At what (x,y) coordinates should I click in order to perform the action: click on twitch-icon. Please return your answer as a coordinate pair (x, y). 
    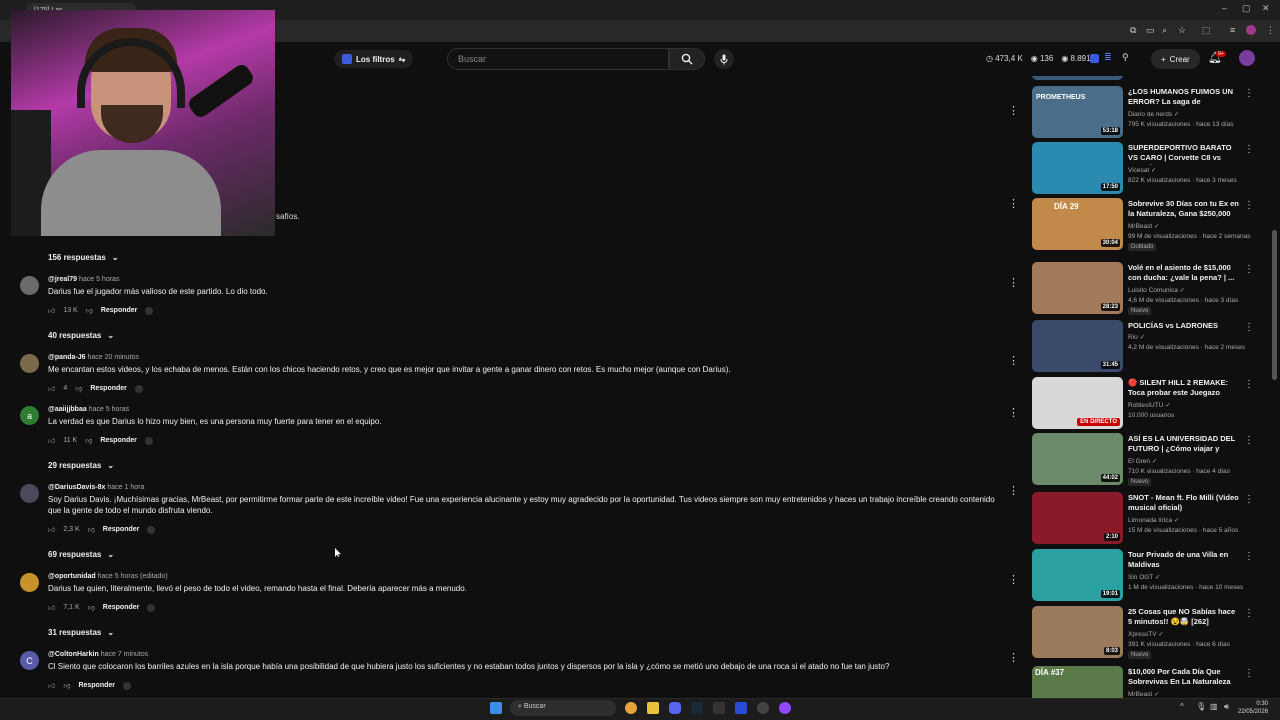
    Looking at the image, I should click on (785, 708).